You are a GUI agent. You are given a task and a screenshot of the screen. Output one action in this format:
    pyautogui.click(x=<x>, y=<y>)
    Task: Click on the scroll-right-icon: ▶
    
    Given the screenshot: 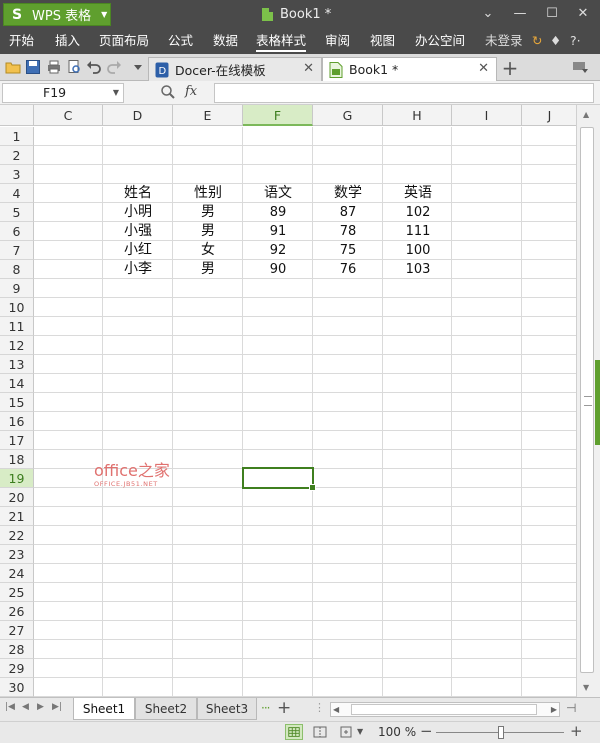 What is the action you would take?
    pyautogui.click(x=554, y=709)
    